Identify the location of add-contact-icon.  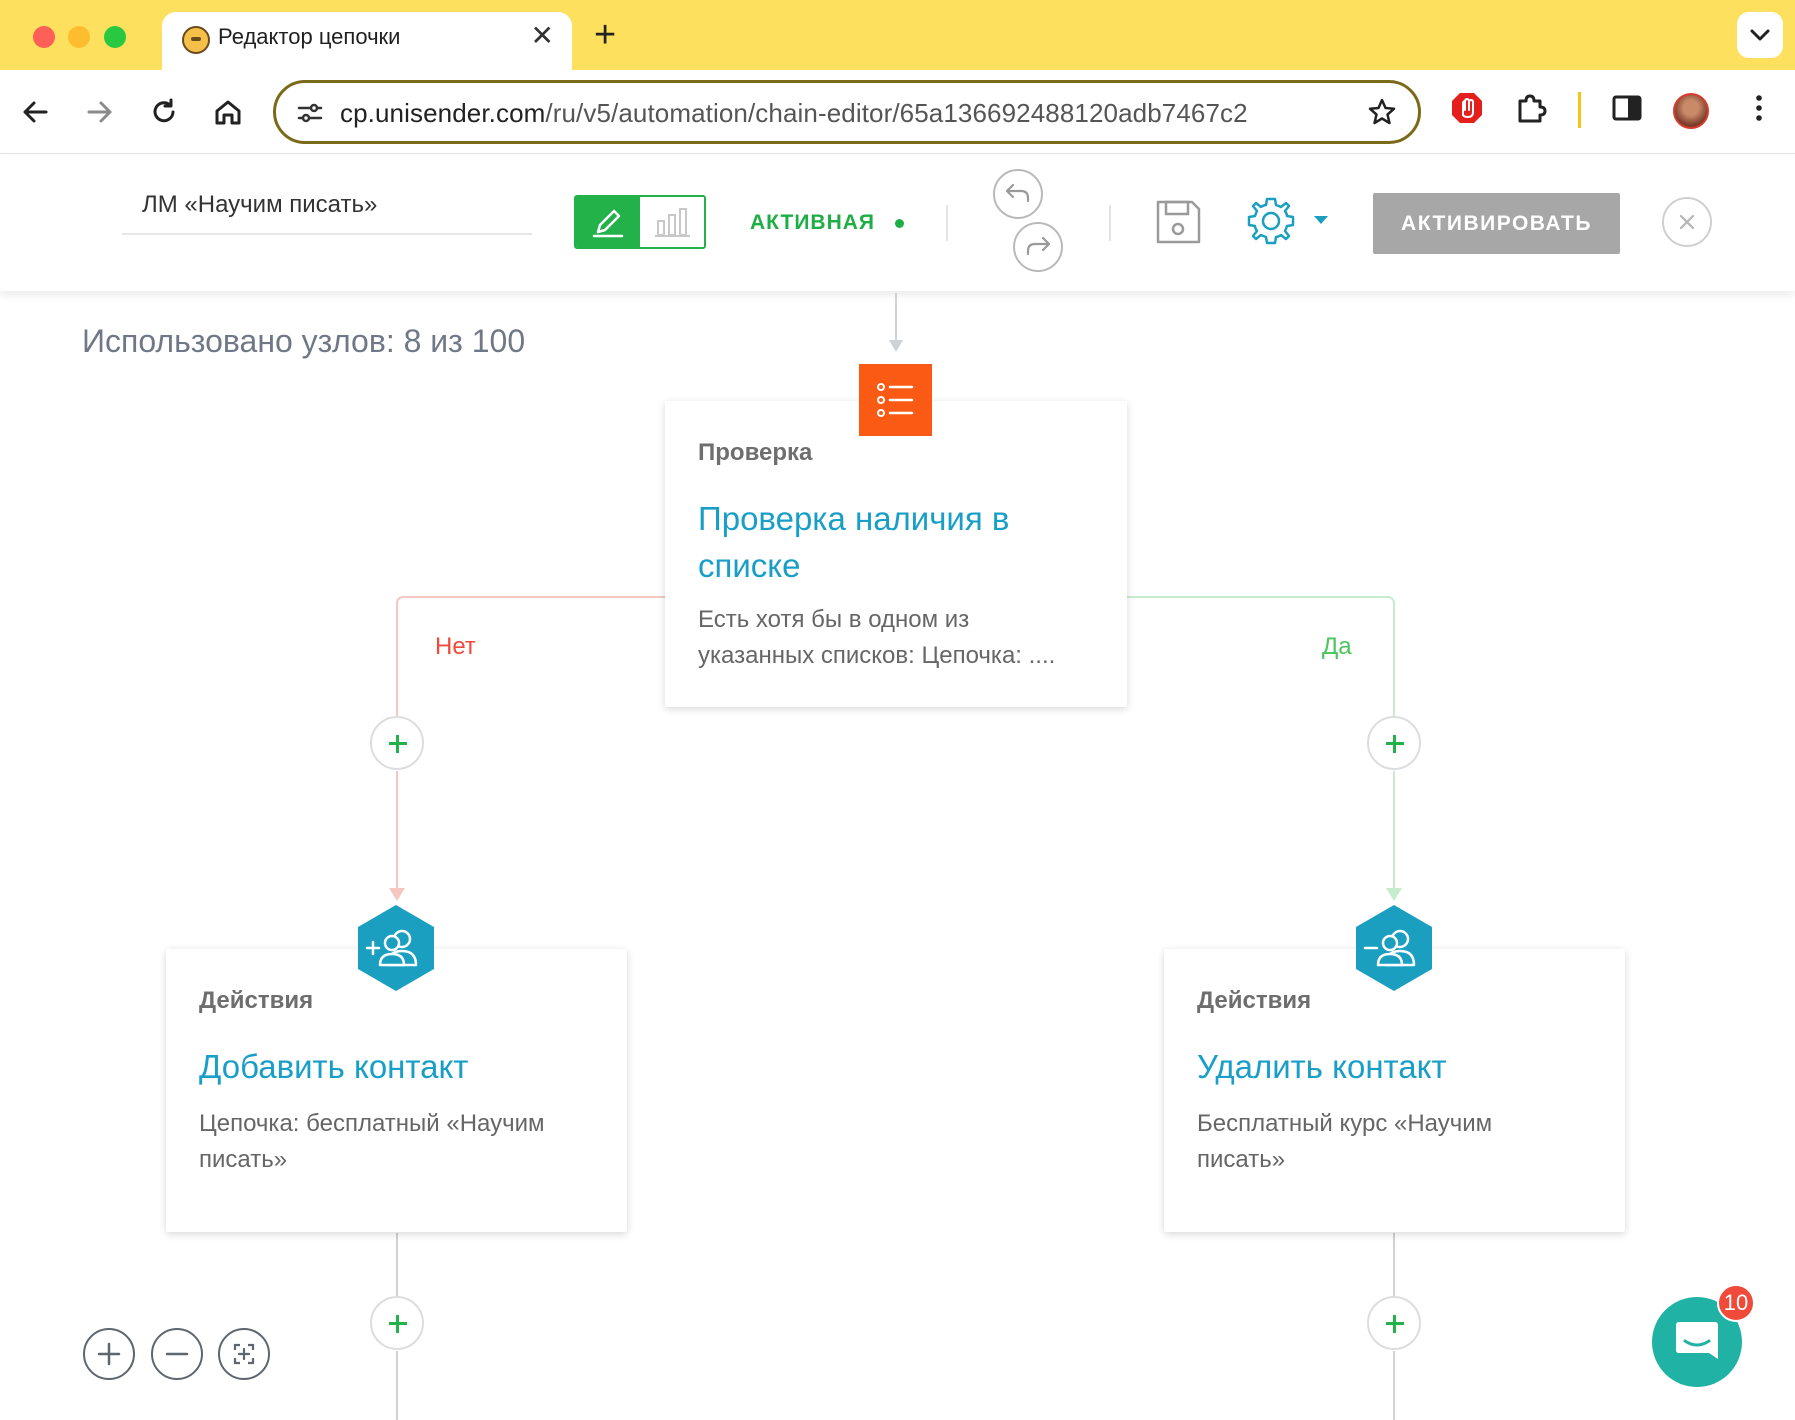
(396, 948).